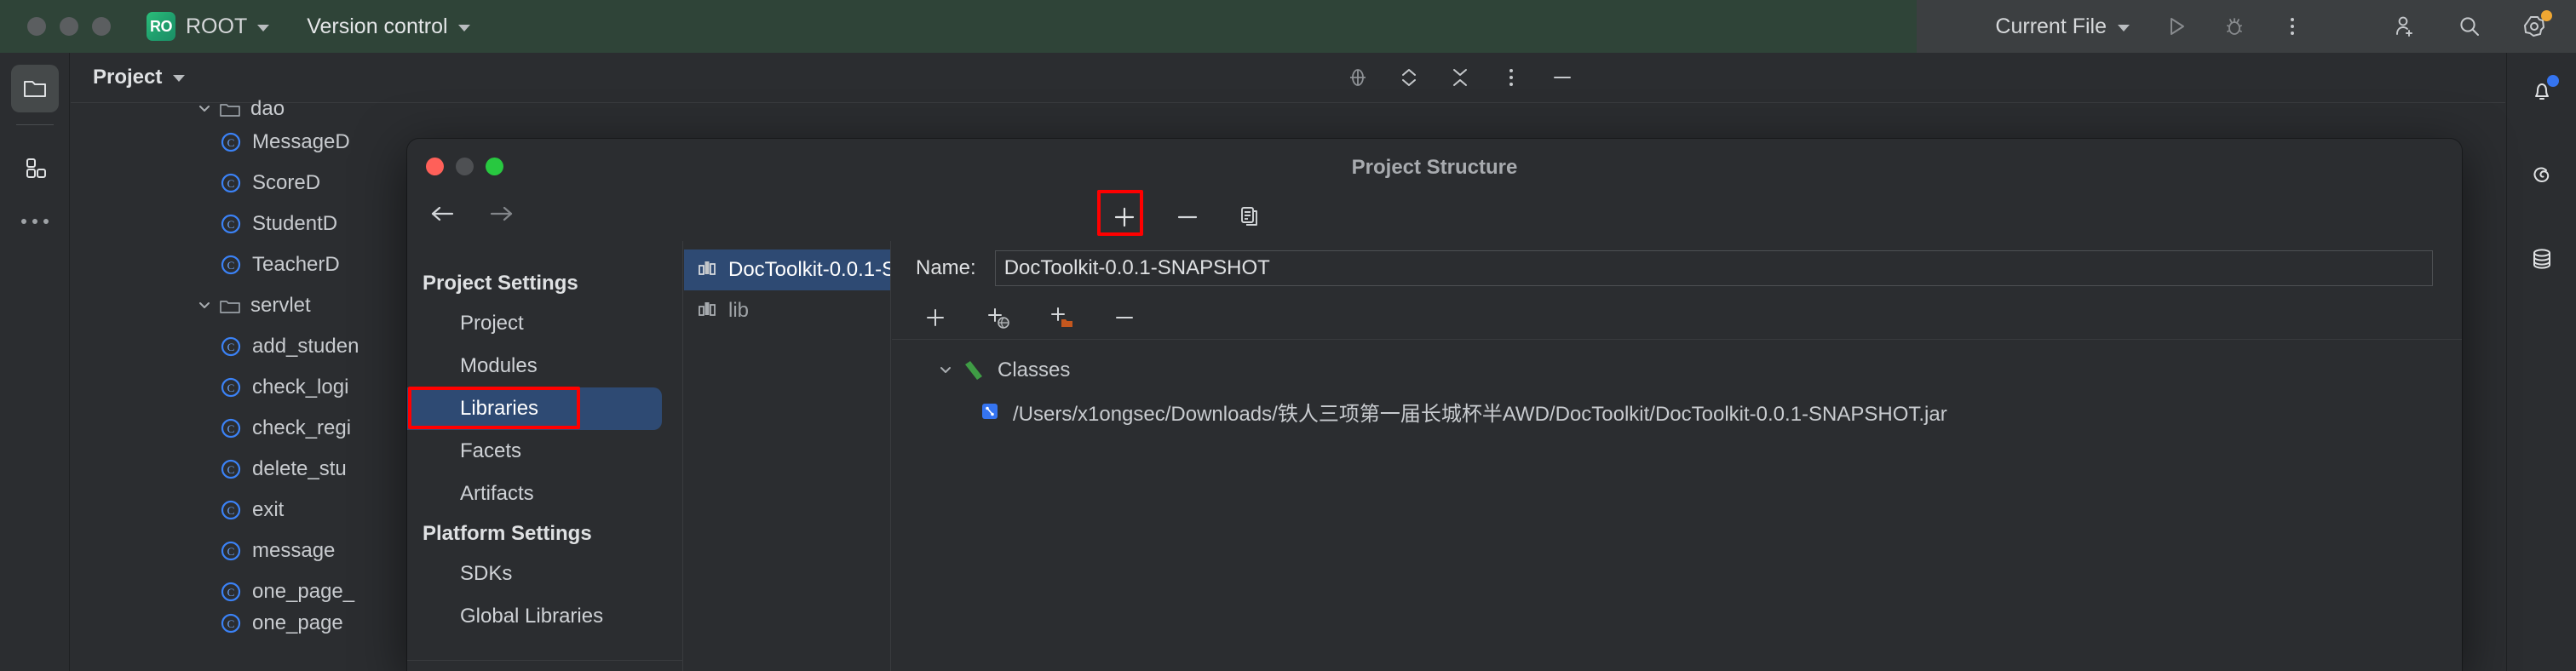  I want to click on ai-assistant-button, so click(2542, 175).